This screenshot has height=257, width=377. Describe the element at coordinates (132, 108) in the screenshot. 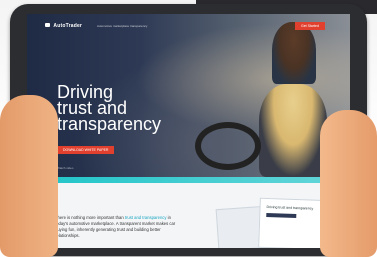

I see `hero-headline: Driving trust and transparency` at that location.